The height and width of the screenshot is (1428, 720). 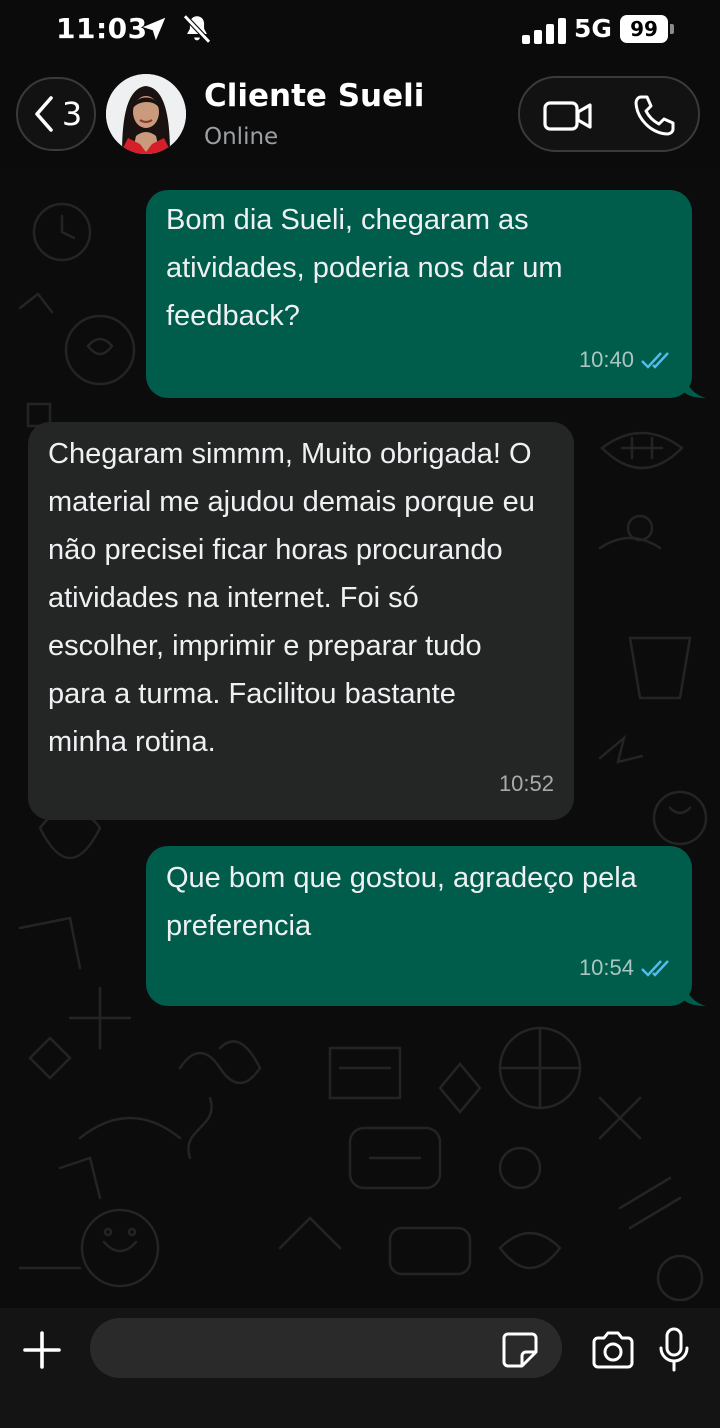 What do you see at coordinates (241, 137) in the screenshot?
I see `contact-status: Online` at bounding box center [241, 137].